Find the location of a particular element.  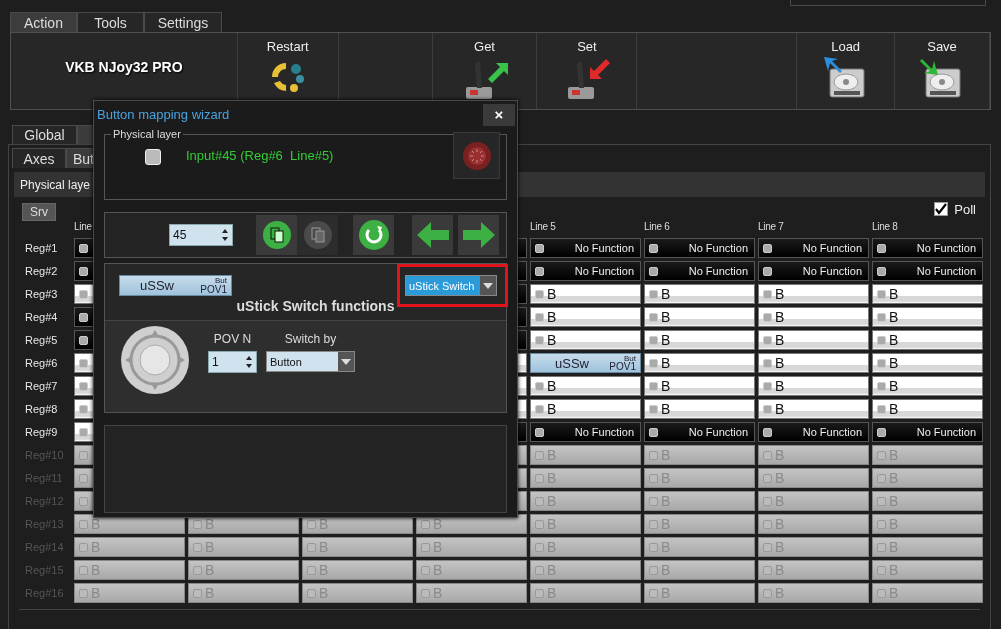

mapping-chip: uSSw But POV1 is located at coordinates (175, 285).